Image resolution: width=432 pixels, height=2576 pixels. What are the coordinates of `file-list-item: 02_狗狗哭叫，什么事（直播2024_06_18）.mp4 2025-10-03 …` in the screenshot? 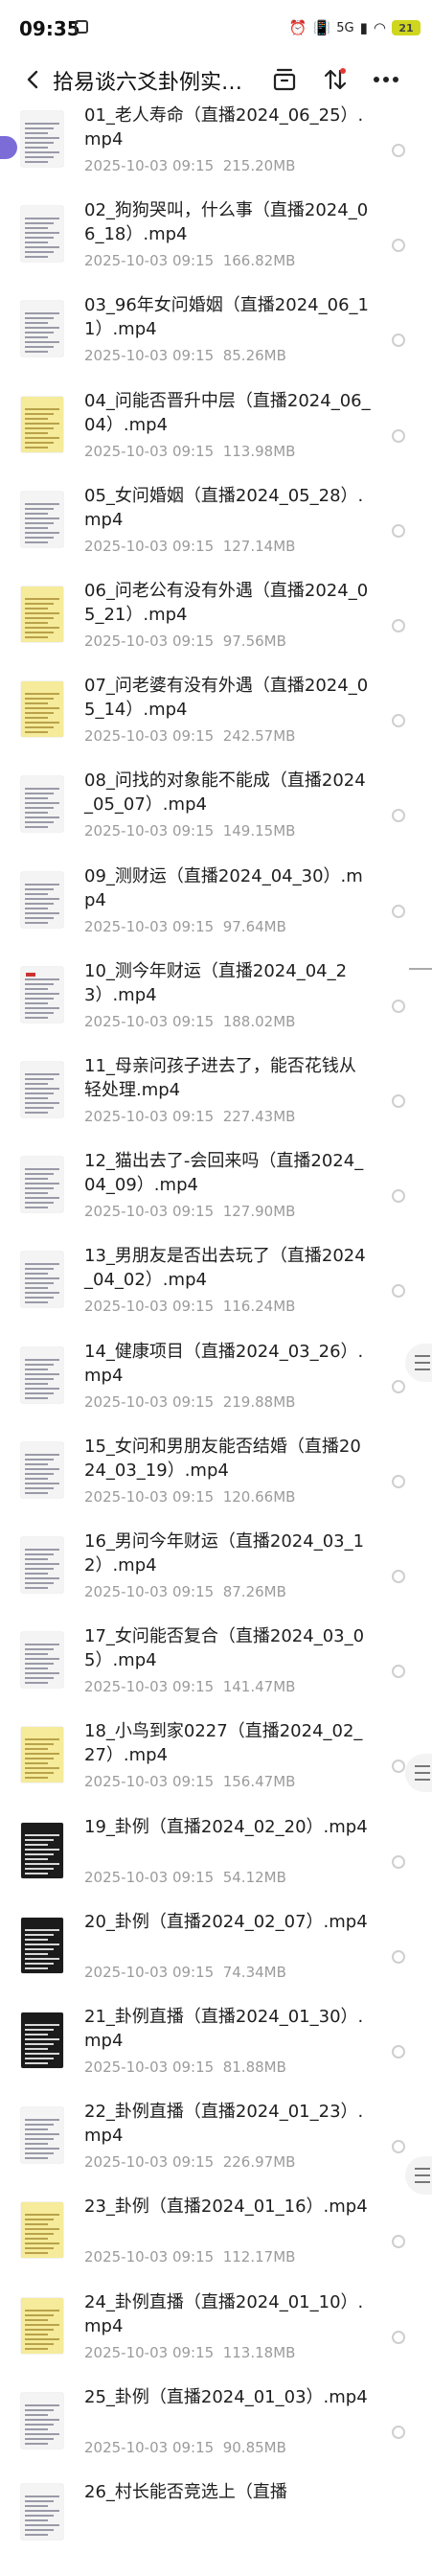 It's located at (216, 246).